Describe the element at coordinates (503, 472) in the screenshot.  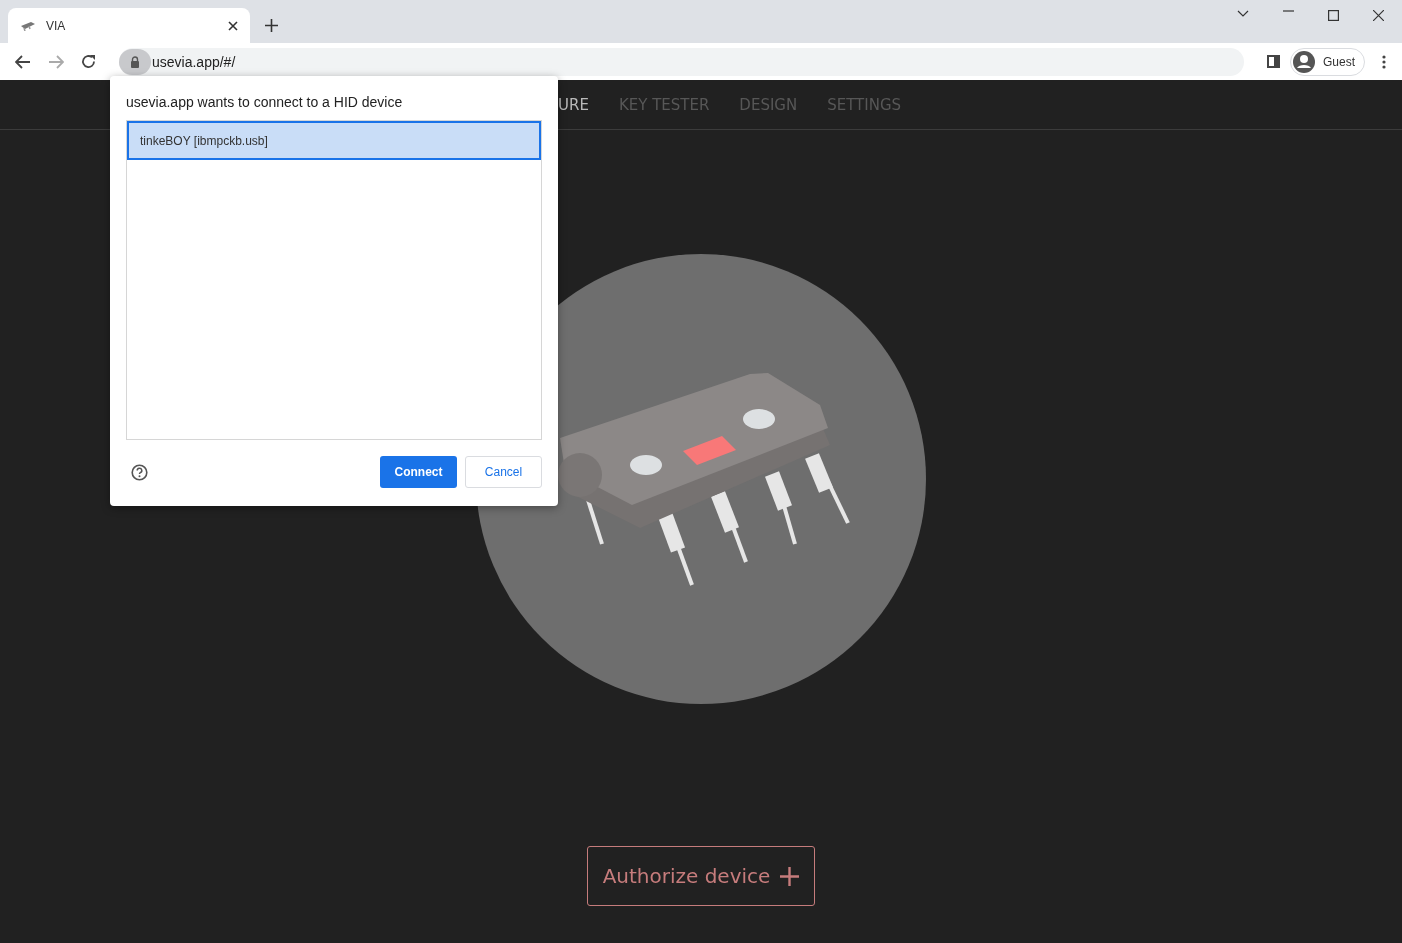
I see `cancel-button: Cancel` at that location.